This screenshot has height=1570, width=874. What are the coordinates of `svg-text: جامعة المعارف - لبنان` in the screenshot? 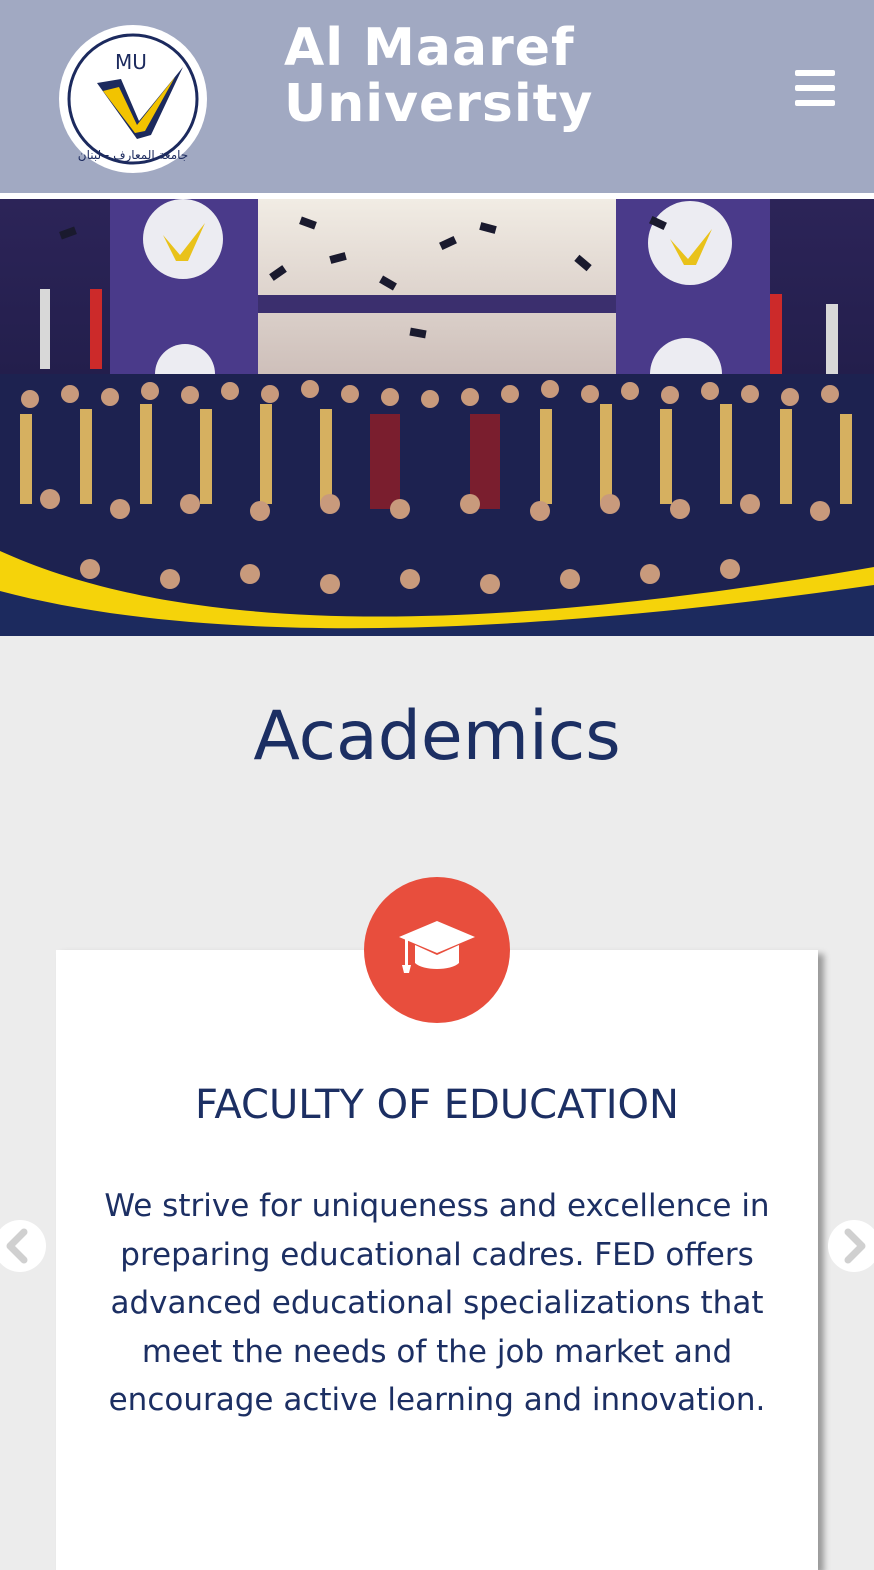 It's located at (133, 155).